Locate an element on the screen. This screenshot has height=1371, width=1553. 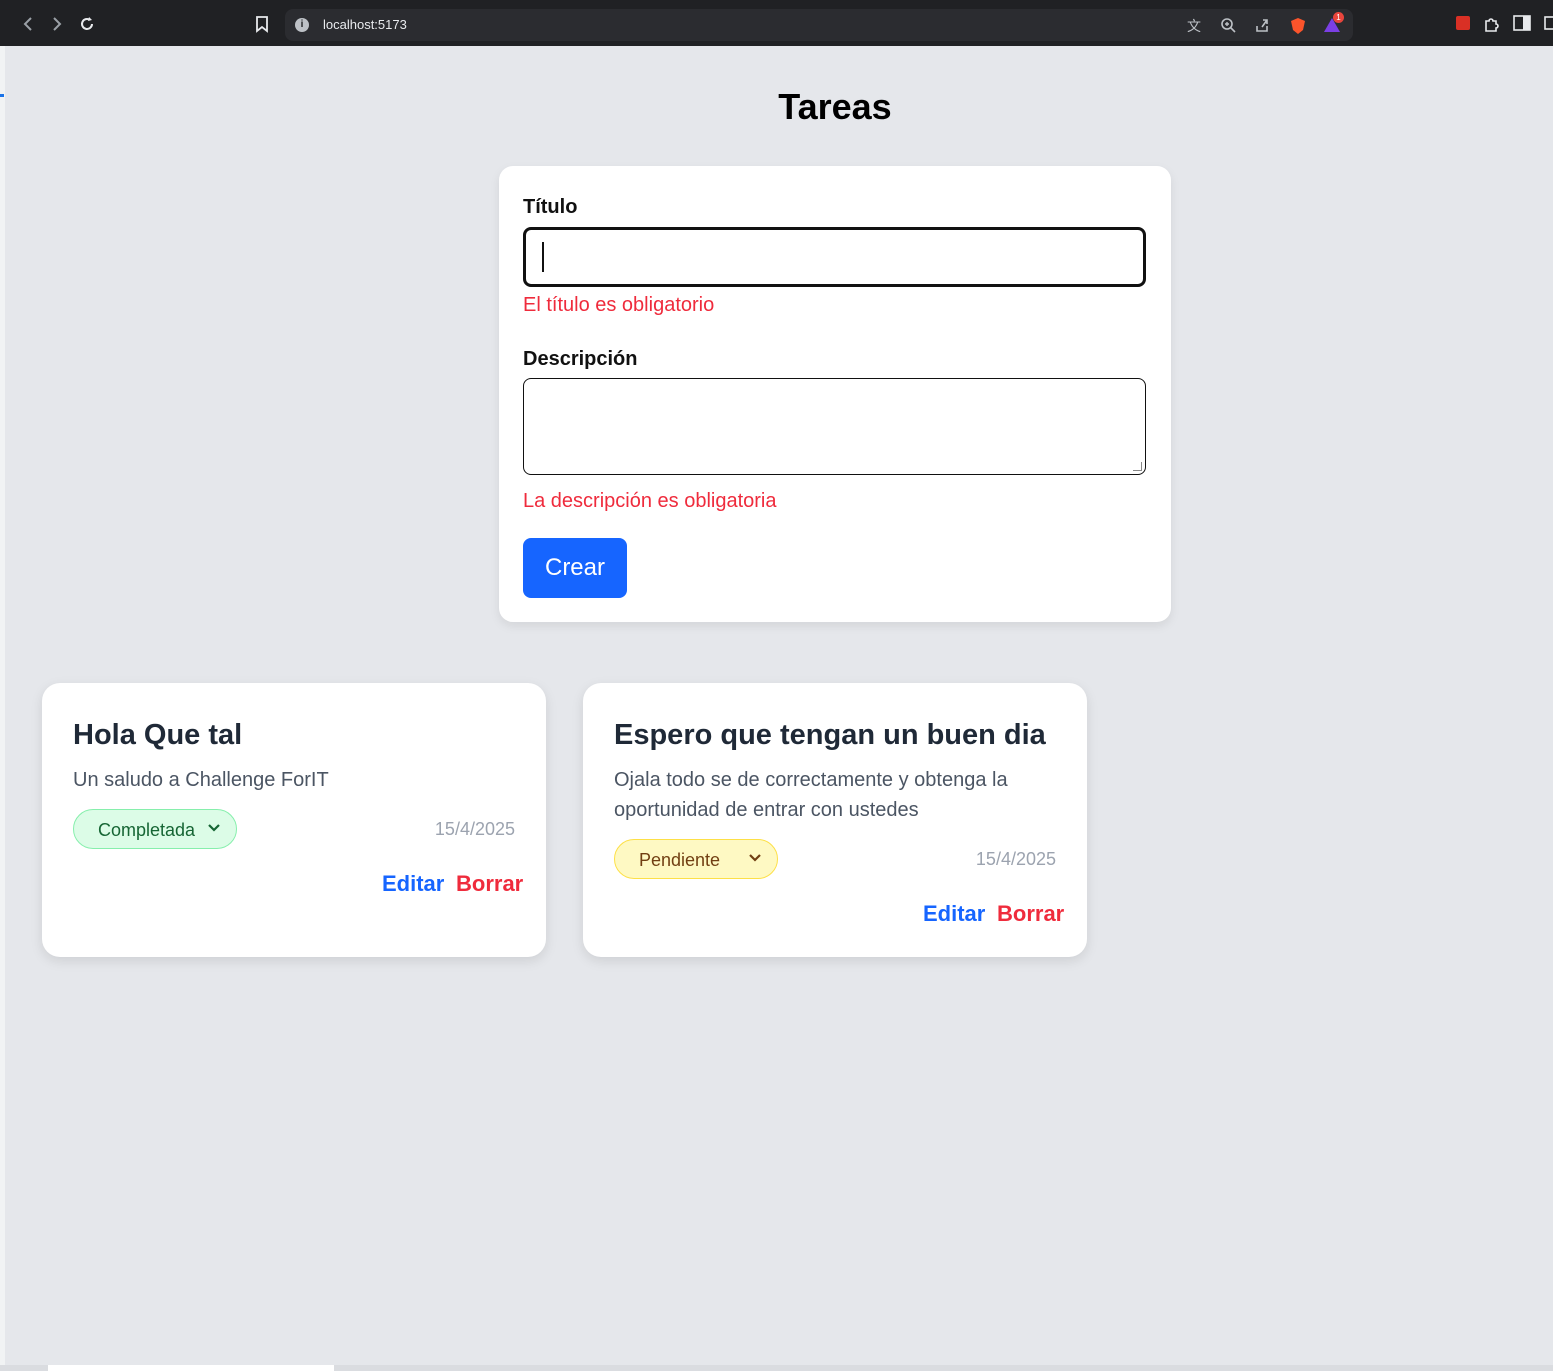
translate-icon: 文 is located at coordinates (1194, 26).